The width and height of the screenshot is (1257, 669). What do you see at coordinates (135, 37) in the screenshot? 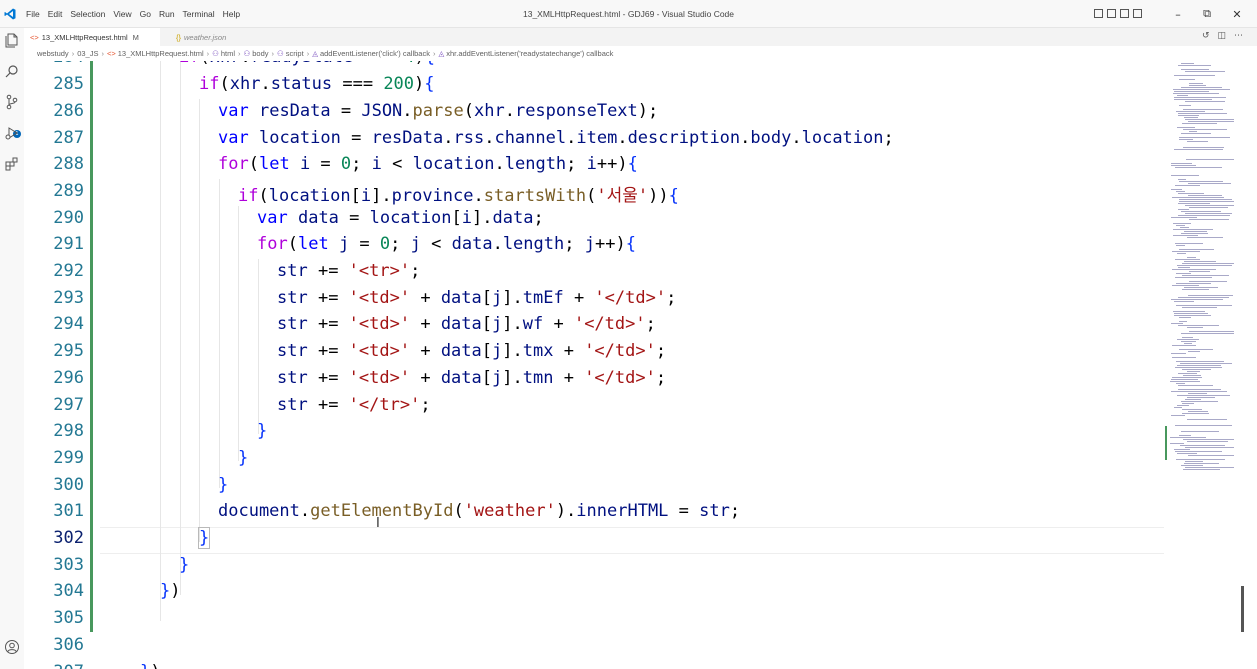
I see `modified-indicator: M` at bounding box center [135, 37].